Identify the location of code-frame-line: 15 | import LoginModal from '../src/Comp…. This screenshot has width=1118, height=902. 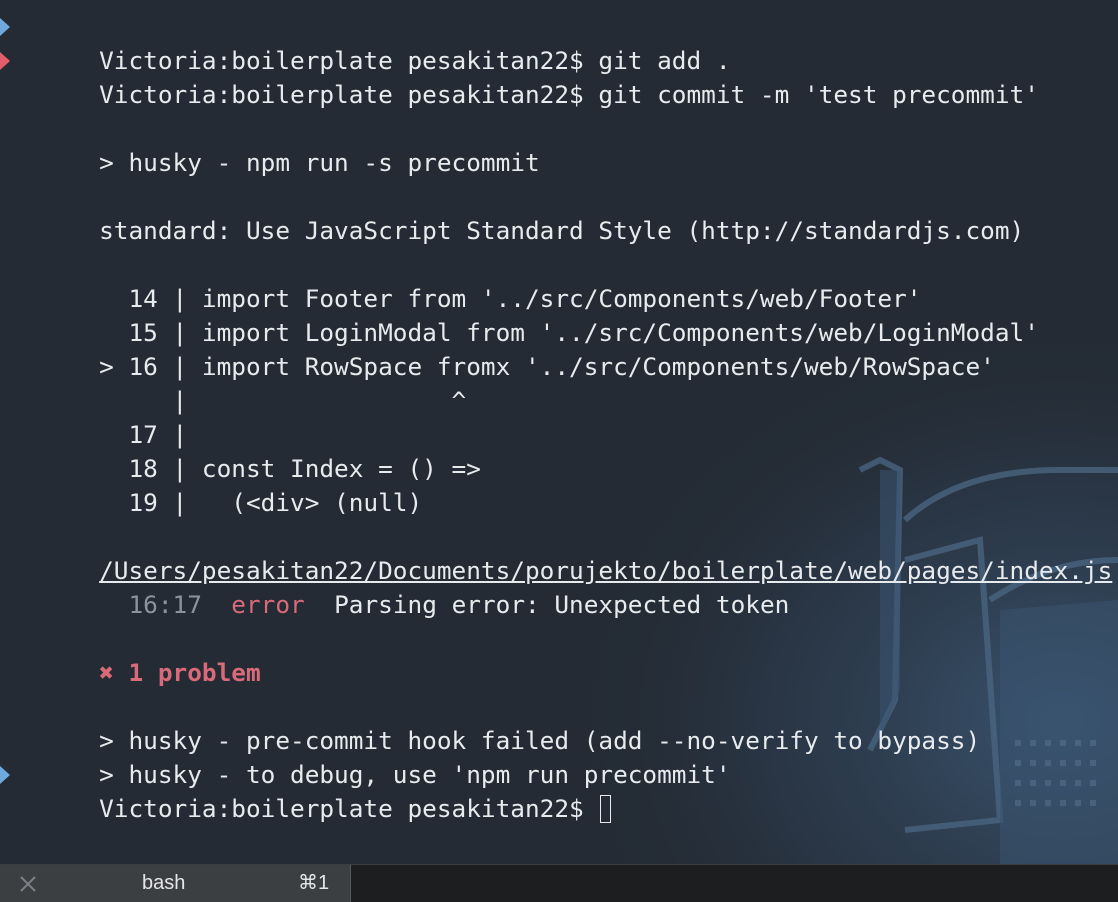
(524, 314).